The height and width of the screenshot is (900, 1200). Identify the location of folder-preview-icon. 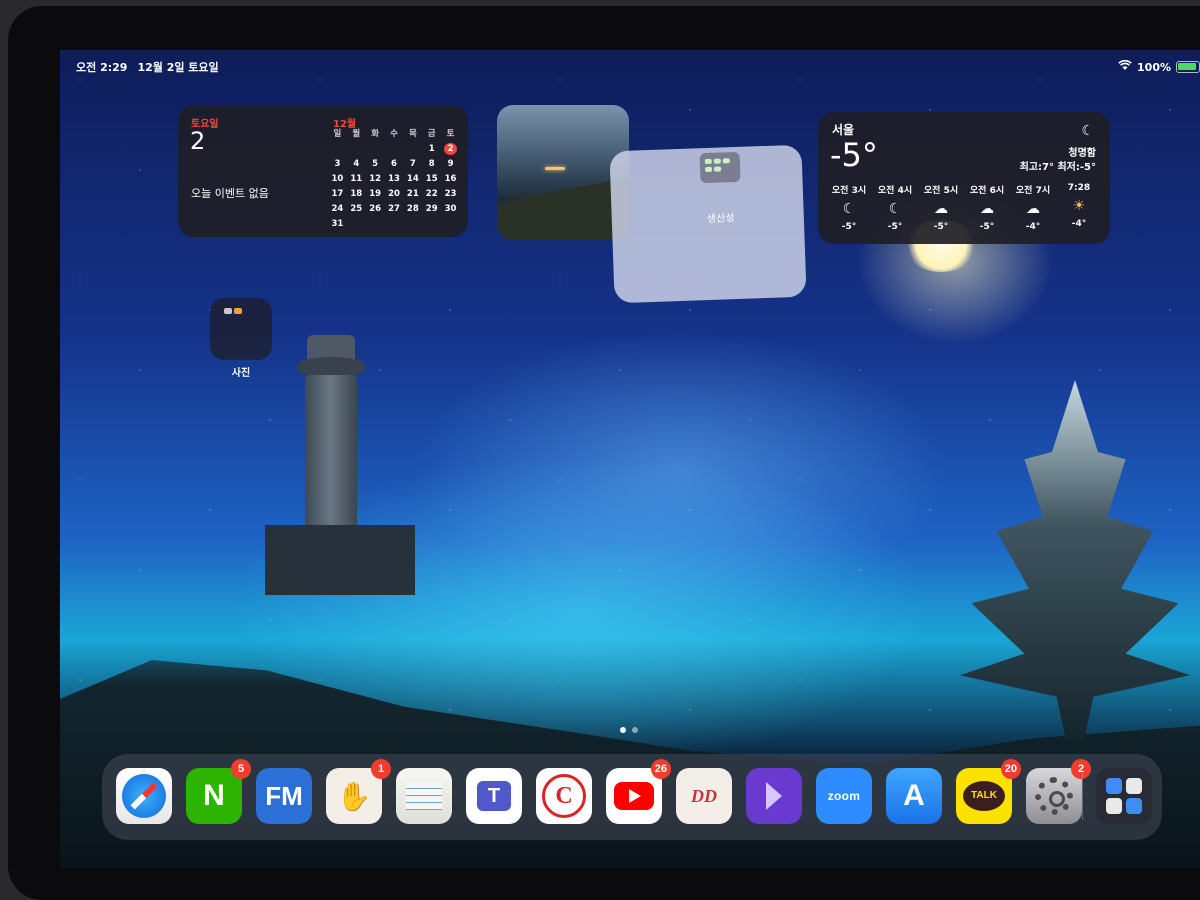
(720, 167).